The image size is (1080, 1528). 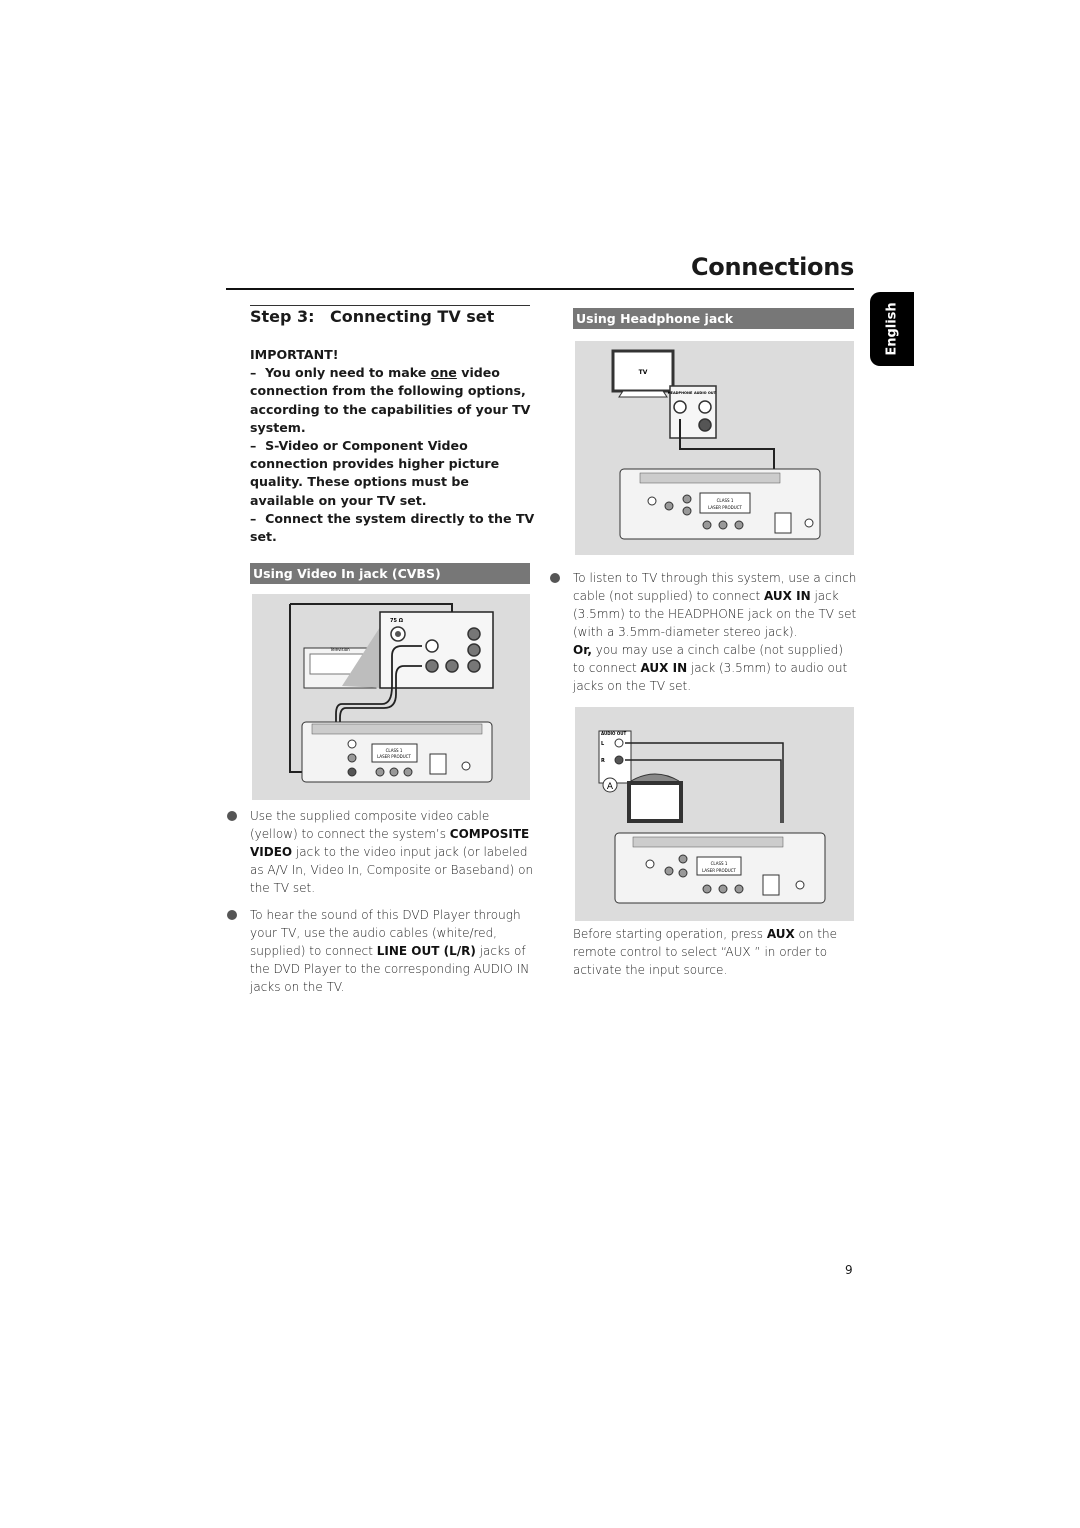 What do you see at coordinates (610, 787) in the screenshot?
I see `svg-text: A` at bounding box center [610, 787].